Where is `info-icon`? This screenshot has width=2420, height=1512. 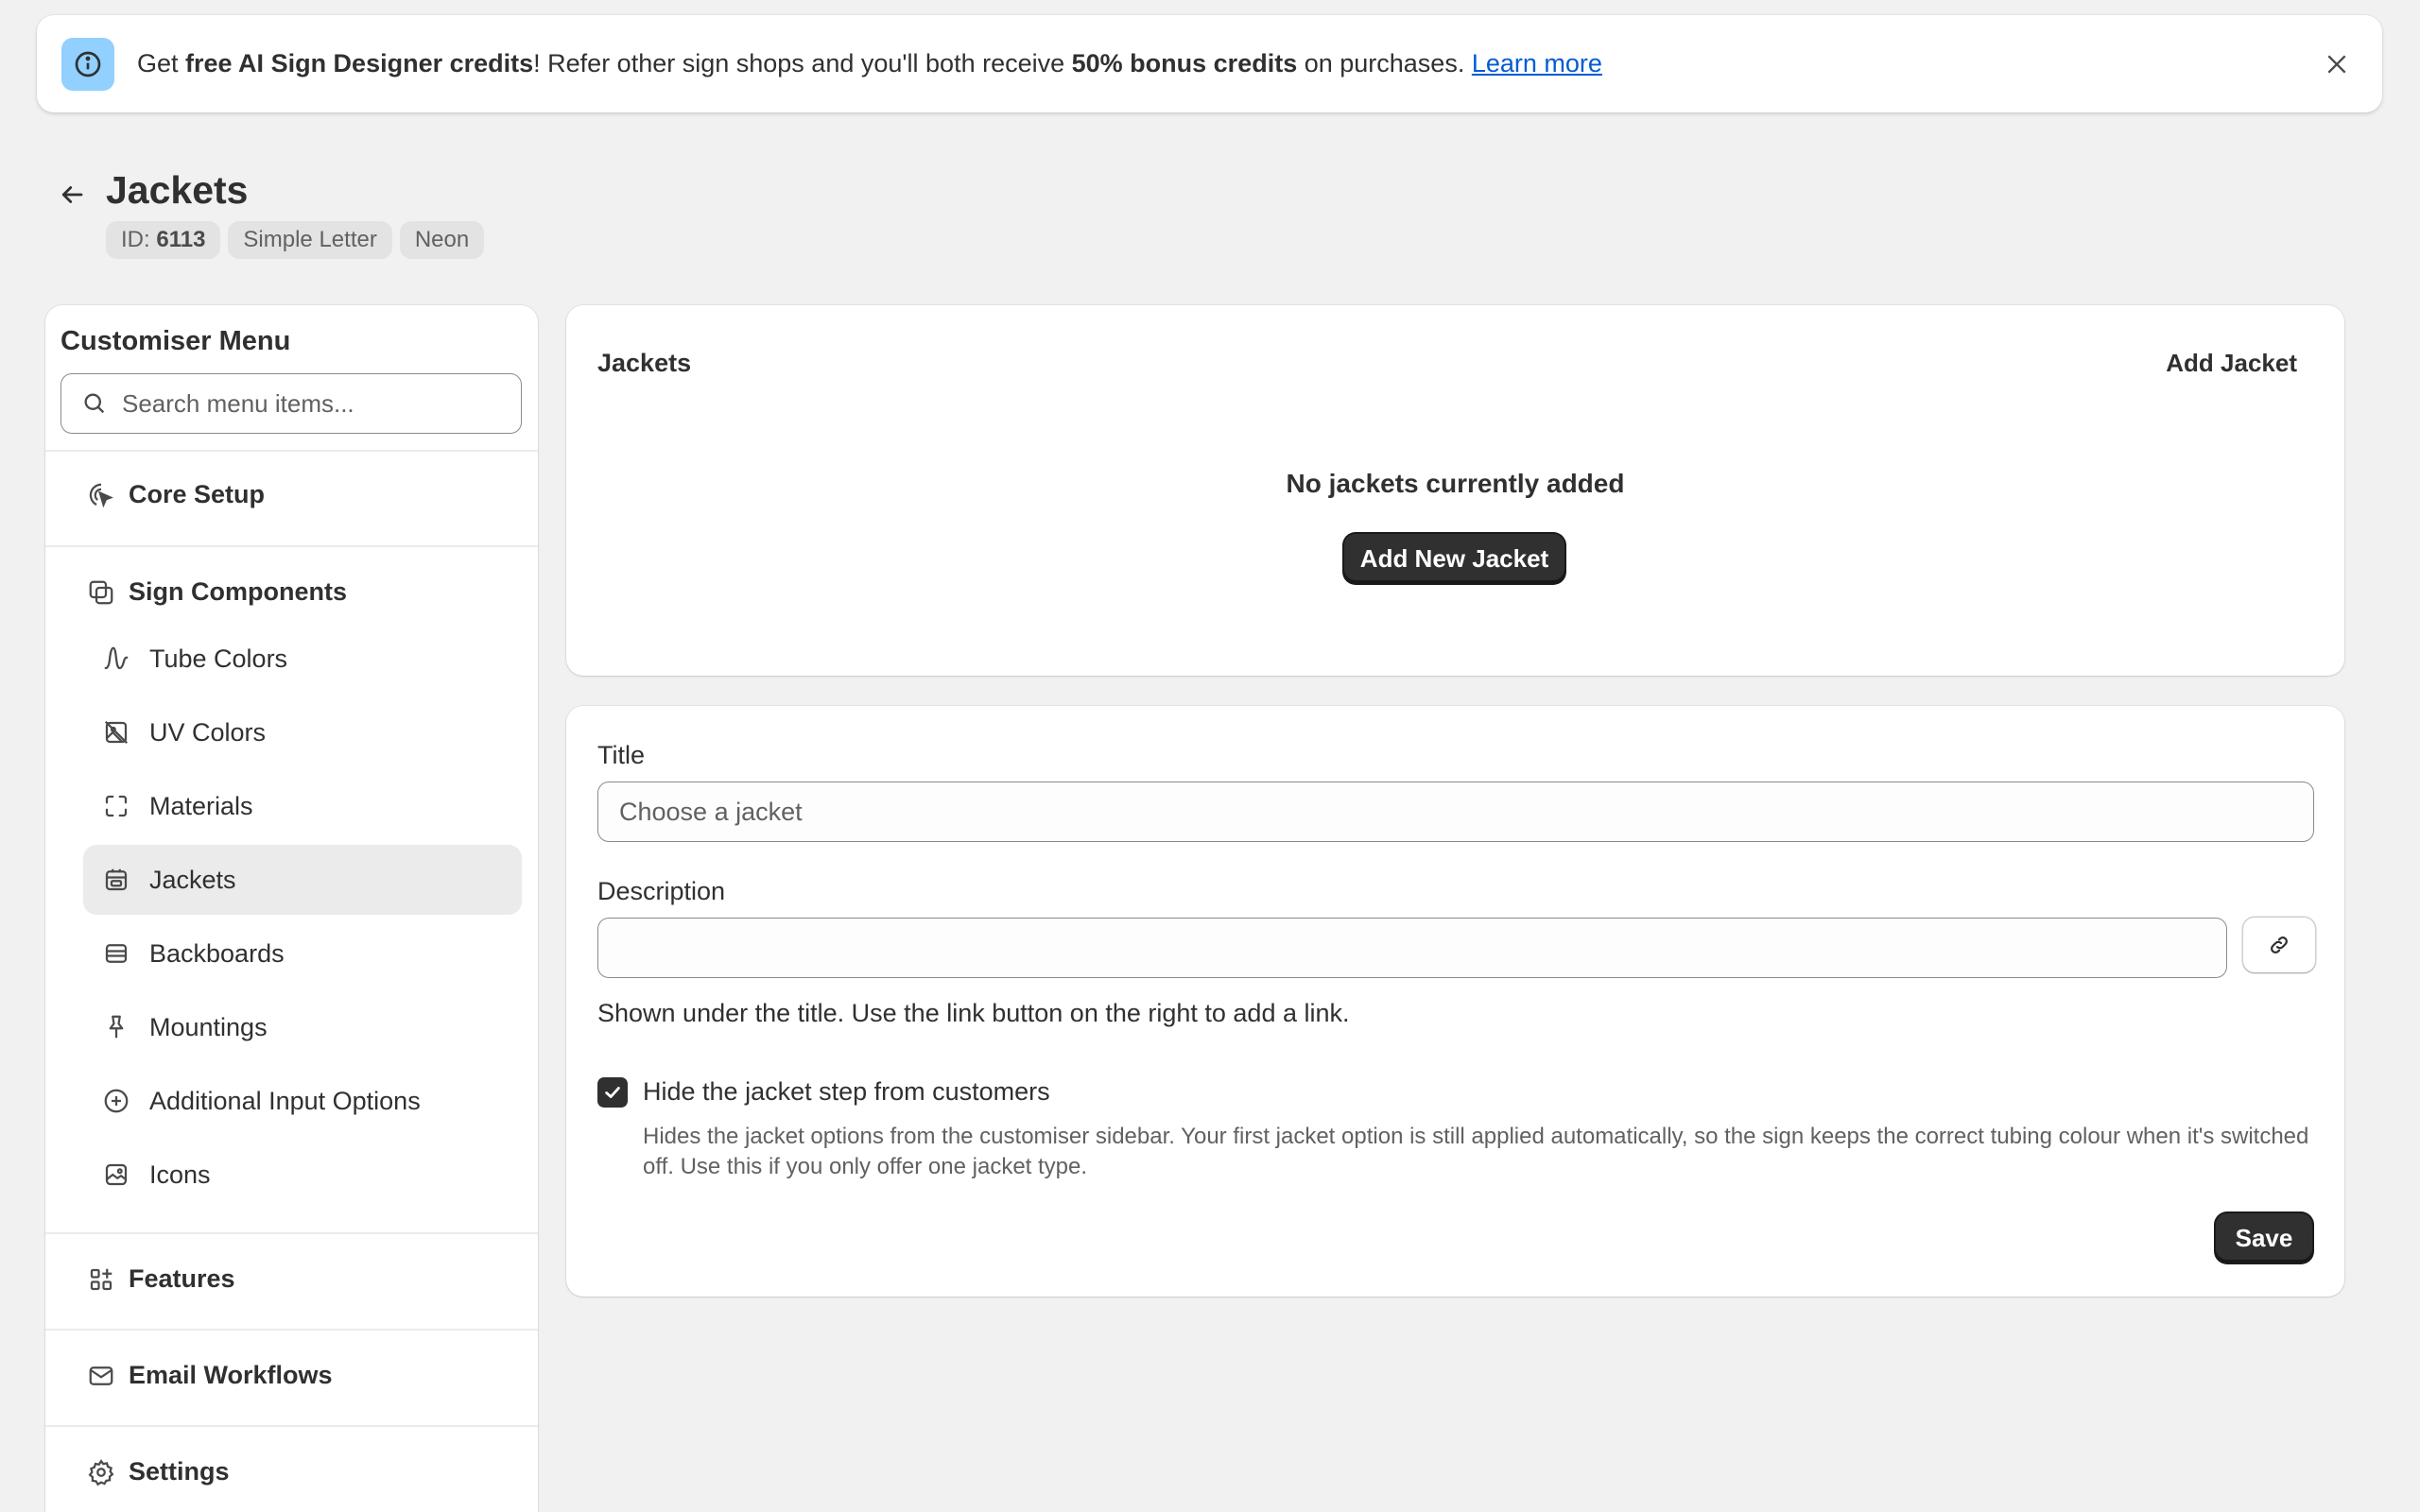
info-icon is located at coordinates (87, 64).